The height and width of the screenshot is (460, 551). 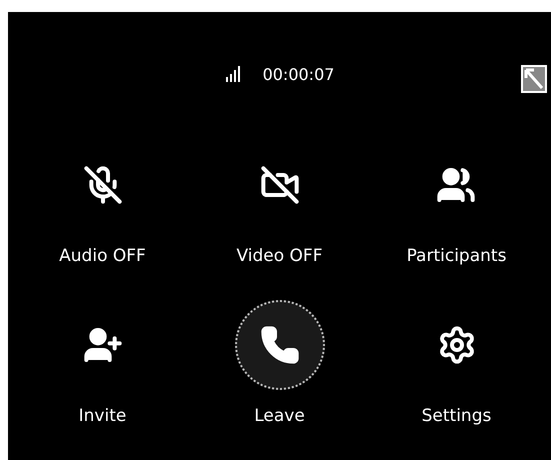 What do you see at coordinates (279, 380) in the screenshot?
I see `call-control-button: Leave` at bounding box center [279, 380].